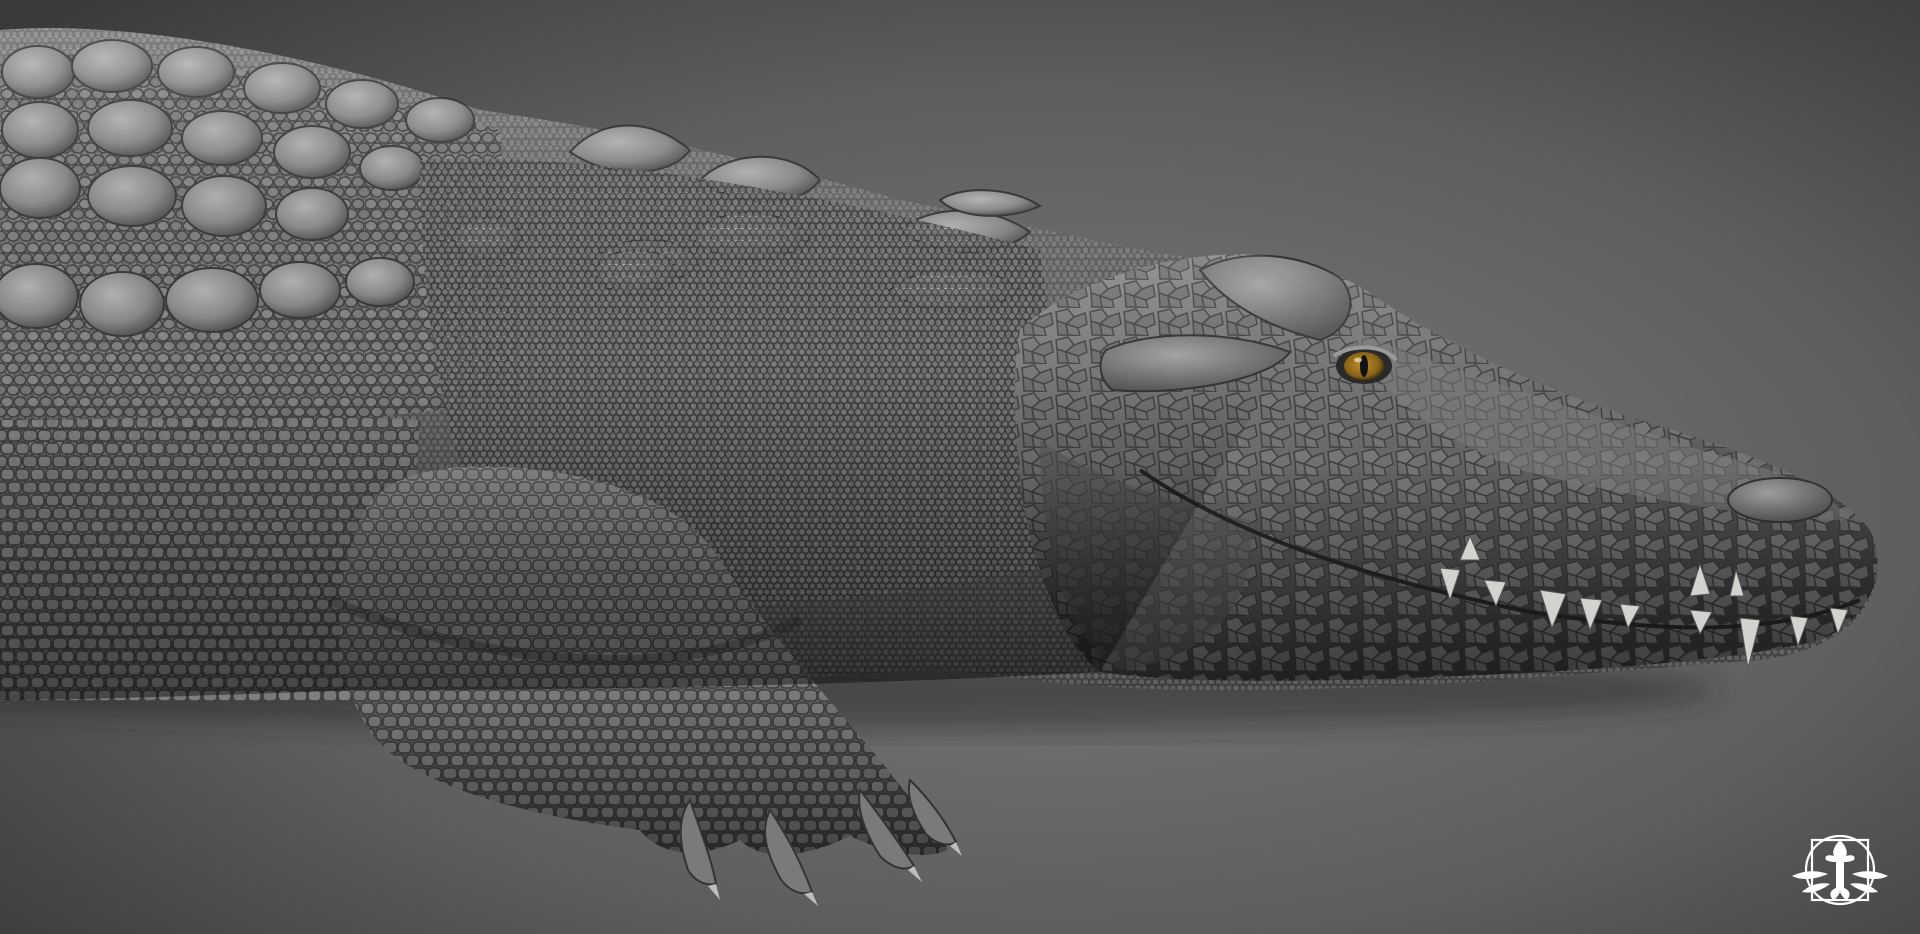  I want to click on beetle-emblem-icon, so click(1840, 870).